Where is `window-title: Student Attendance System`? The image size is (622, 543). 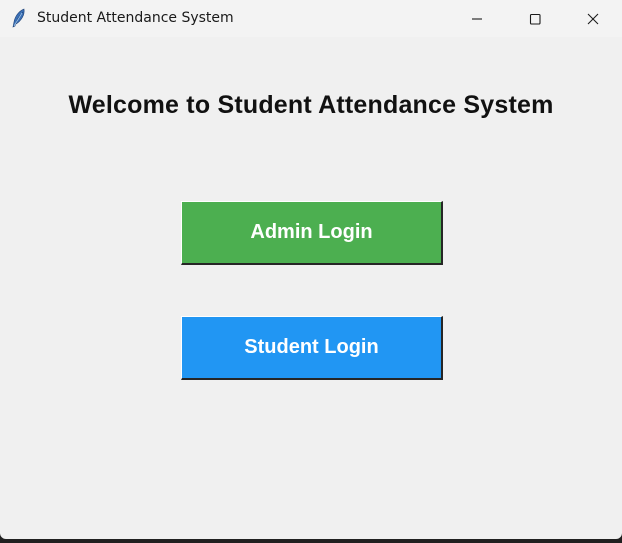 window-title: Student Attendance System is located at coordinates (135, 18).